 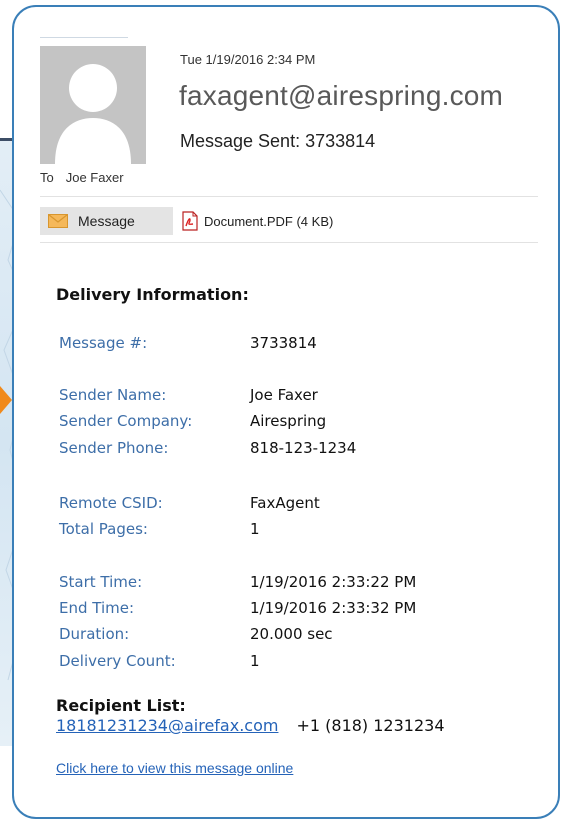 What do you see at coordinates (193, 421) in the screenshot?
I see `field-sender-company: Sender Company: Airespring` at bounding box center [193, 421].